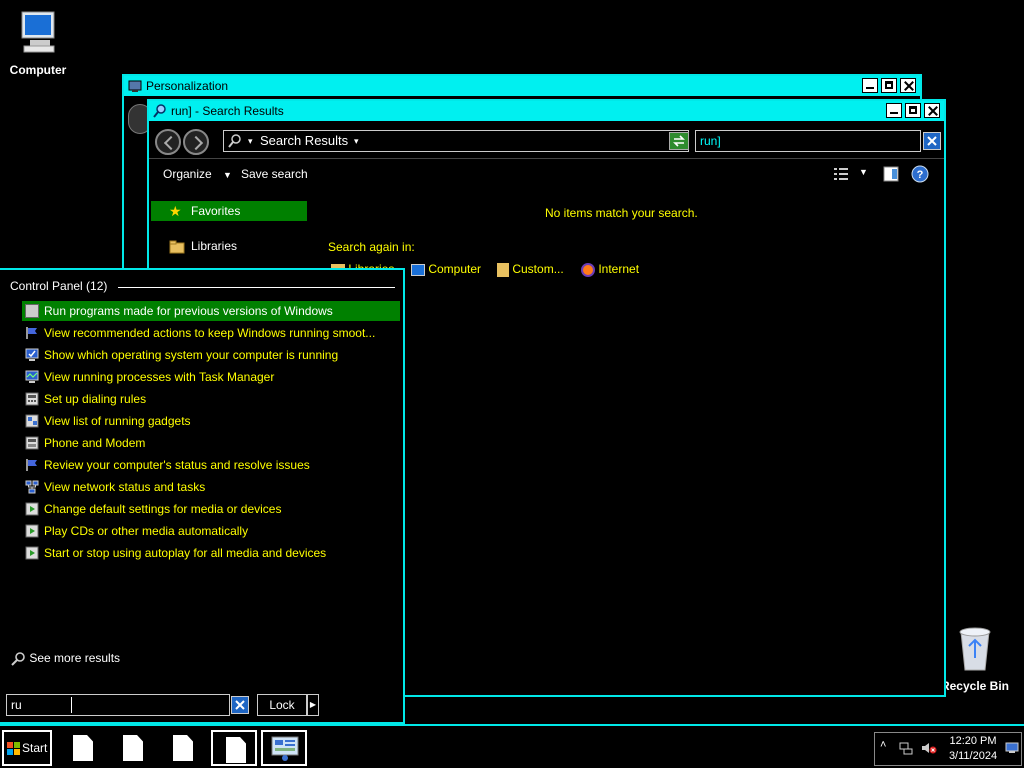 Image resolution: width=1024 pixels, height=768 pixels. What do you see at coordinates (418, 269) in the screenshot?
I see `computer-icon` at bounding box center [418, 269].